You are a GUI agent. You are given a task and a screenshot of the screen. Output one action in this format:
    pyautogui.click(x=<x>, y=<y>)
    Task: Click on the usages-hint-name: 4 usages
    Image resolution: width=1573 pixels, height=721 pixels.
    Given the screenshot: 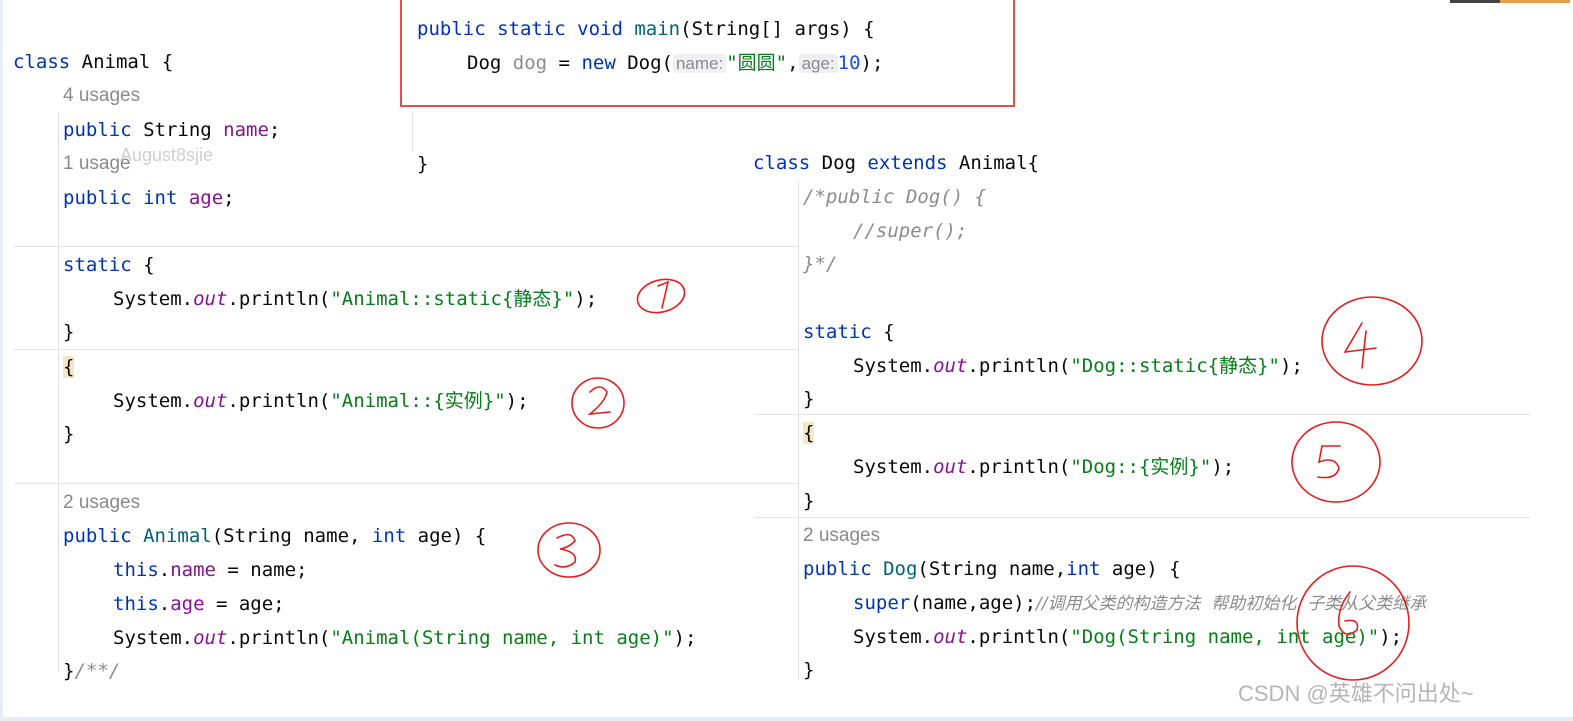 What is the action you would take?
    pyautogui.click(x=101, y=96)
    